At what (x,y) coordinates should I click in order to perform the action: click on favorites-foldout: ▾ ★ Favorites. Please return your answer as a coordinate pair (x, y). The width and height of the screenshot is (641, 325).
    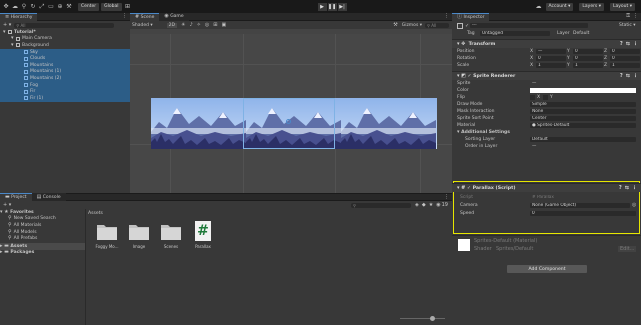
    Looking at the image, I should click on (42, 212).